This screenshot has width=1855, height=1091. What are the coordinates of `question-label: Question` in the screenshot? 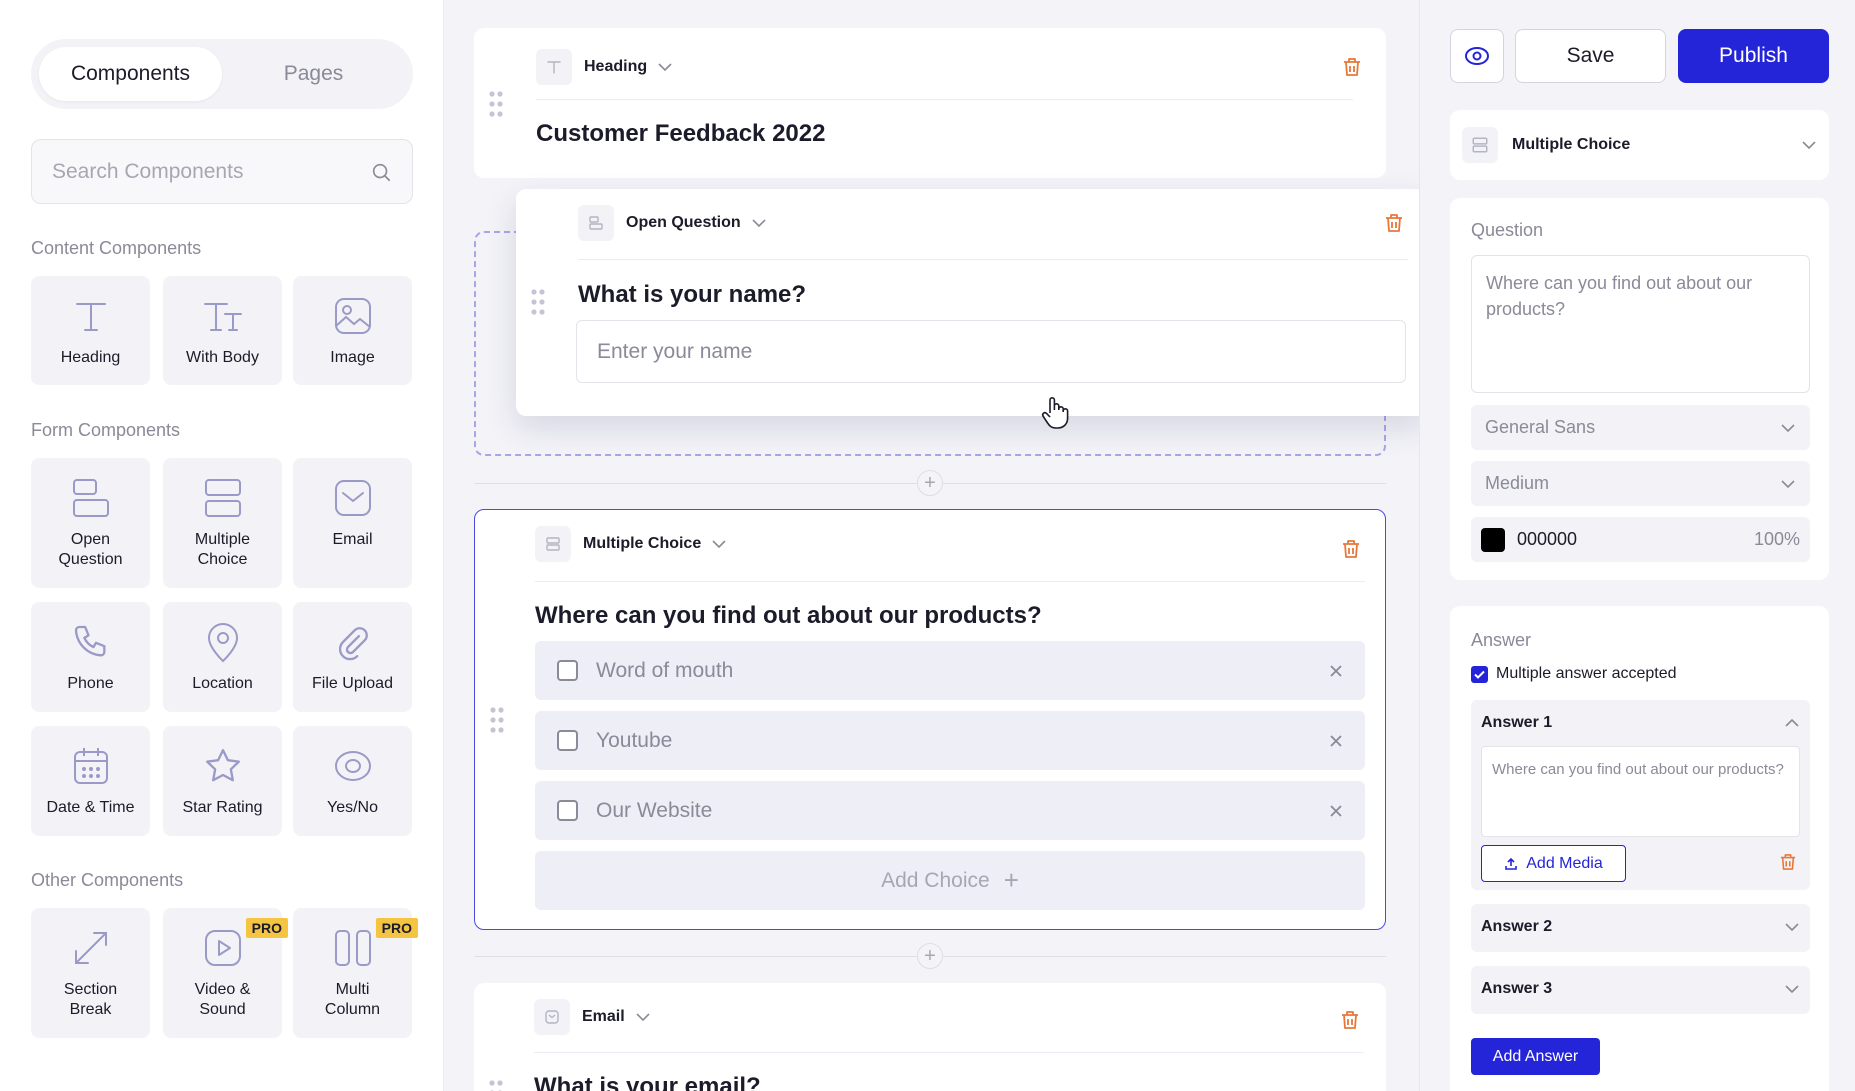 It's located at (1507, 230).